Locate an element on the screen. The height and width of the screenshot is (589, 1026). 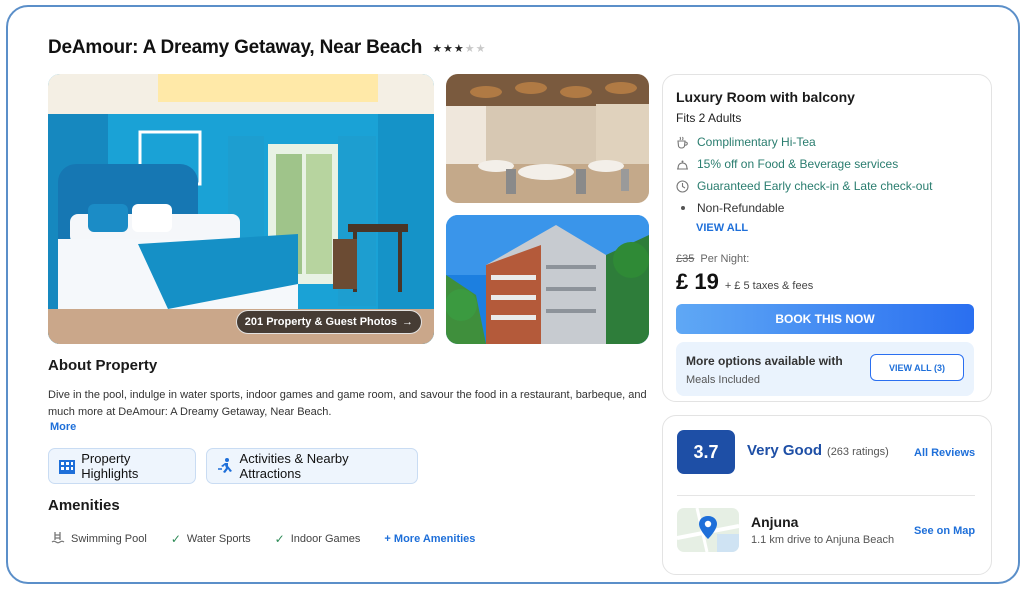
running-person-icon is located at coordinates (225, 466).